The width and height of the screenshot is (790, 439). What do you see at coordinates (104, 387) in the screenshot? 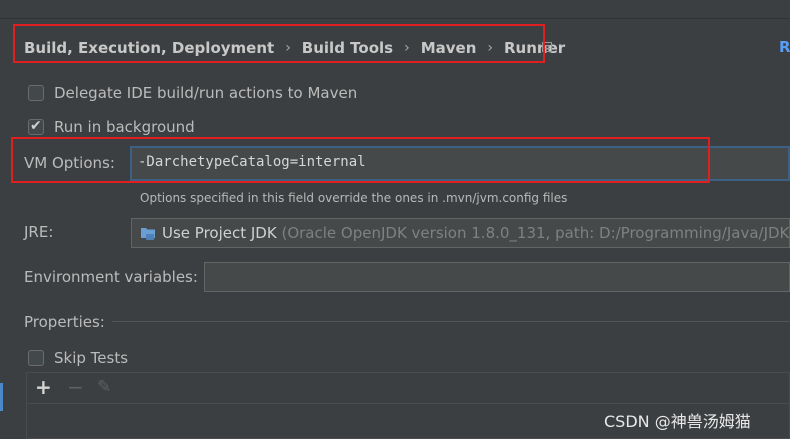
I see `edit-icon: ✎` at bounding box center [104, 387].